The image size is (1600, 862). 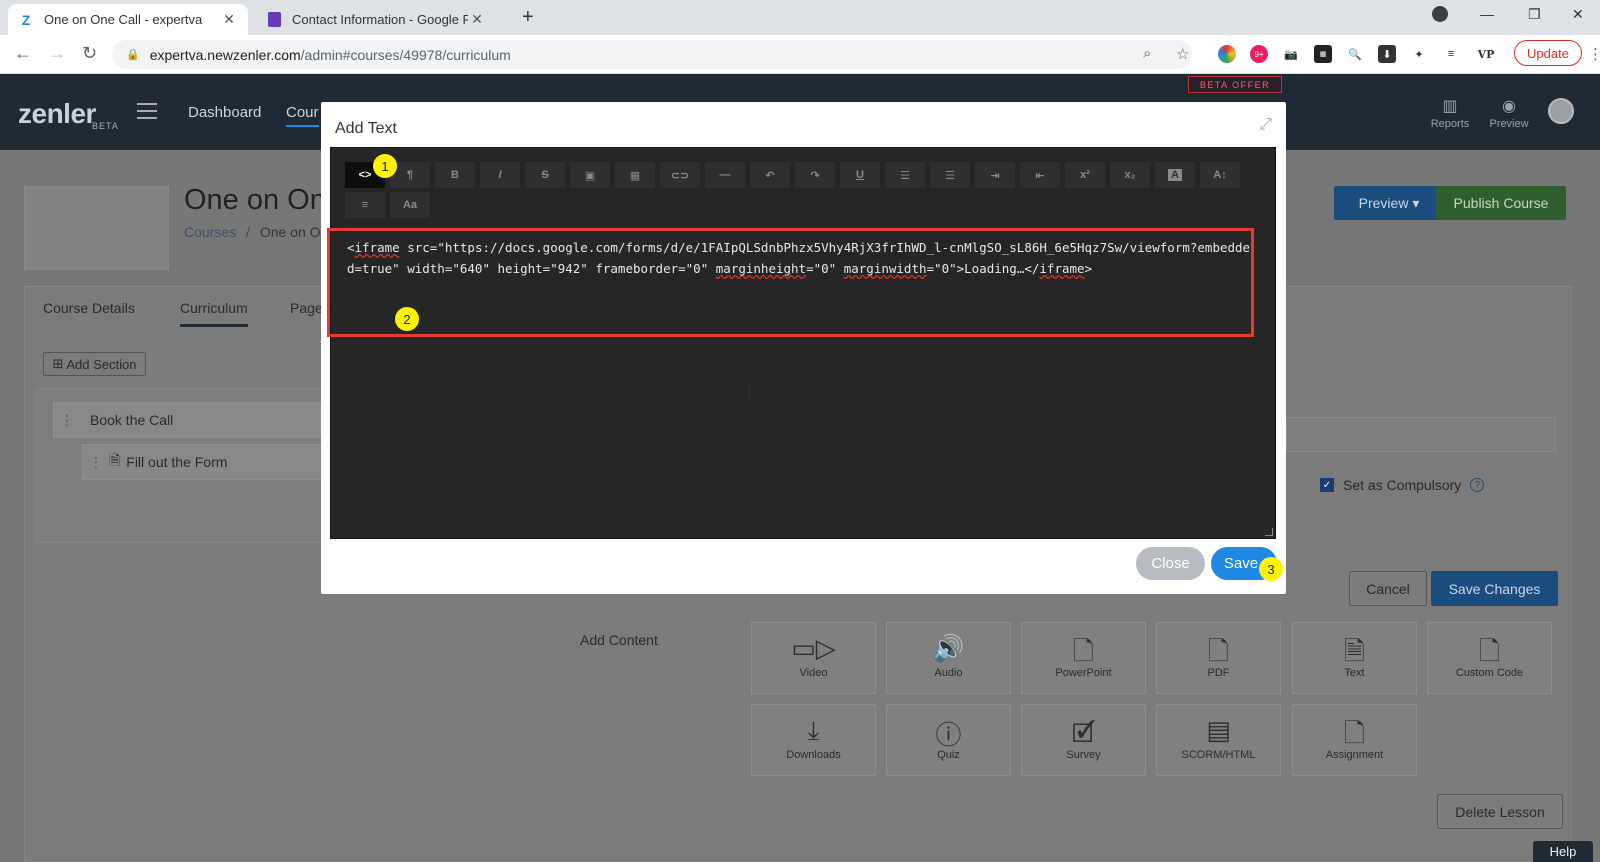 I want to click on content-tile-custom-code: 🗋 Custom Code, so click(x=1489, y=658).